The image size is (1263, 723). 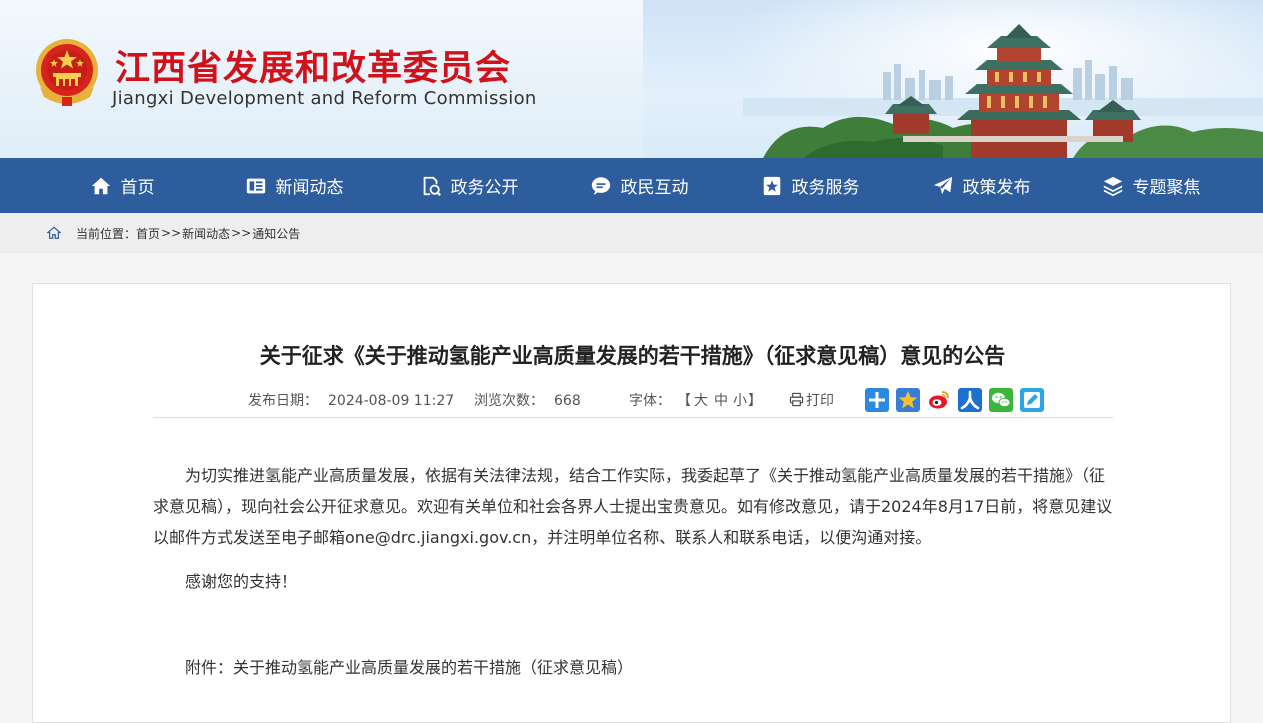 I want to click on publish-date-label: 发布日期：, so click(x=283, y=401).